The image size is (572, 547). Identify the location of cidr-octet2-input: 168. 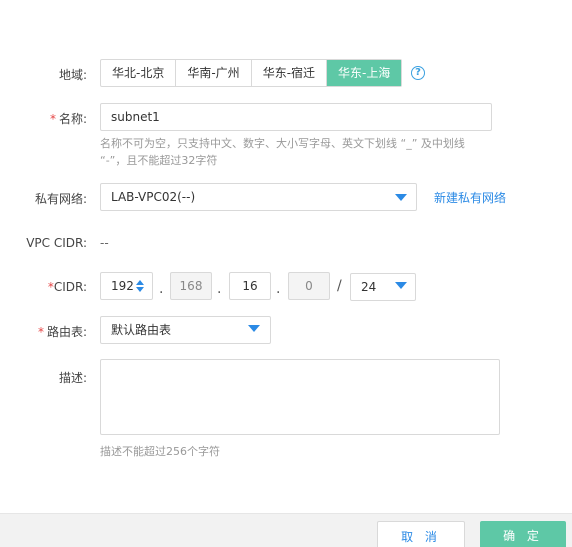
(191, 286).